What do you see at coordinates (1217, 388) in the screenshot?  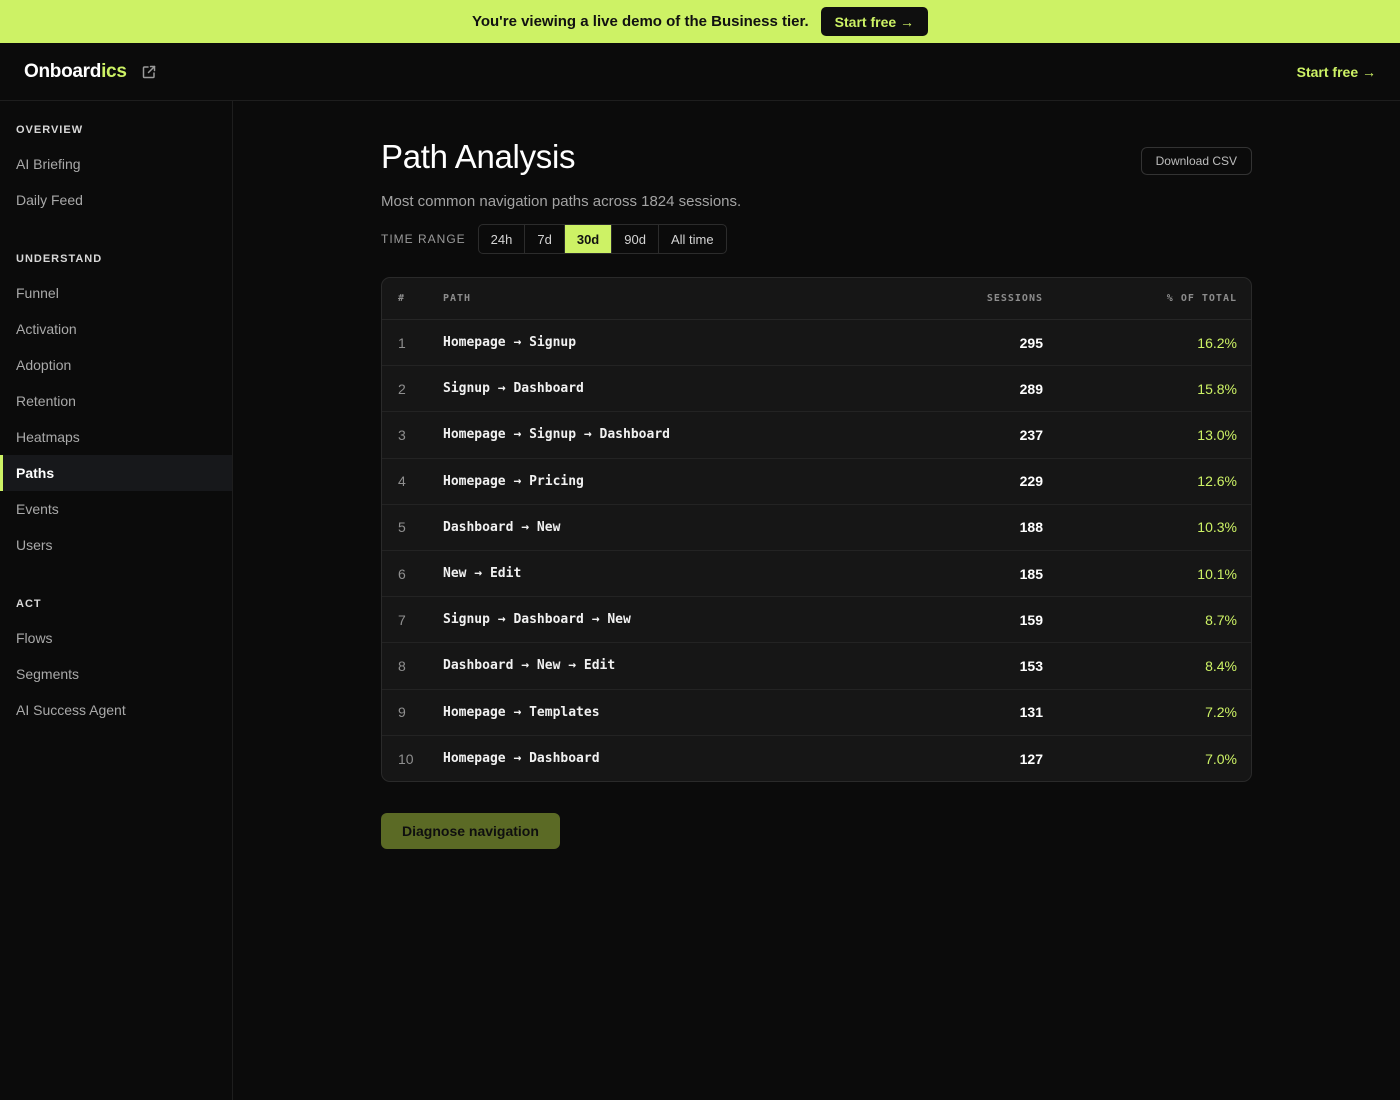 I see `pct-cell: 15.8%` at bounding box center [1217, 388].